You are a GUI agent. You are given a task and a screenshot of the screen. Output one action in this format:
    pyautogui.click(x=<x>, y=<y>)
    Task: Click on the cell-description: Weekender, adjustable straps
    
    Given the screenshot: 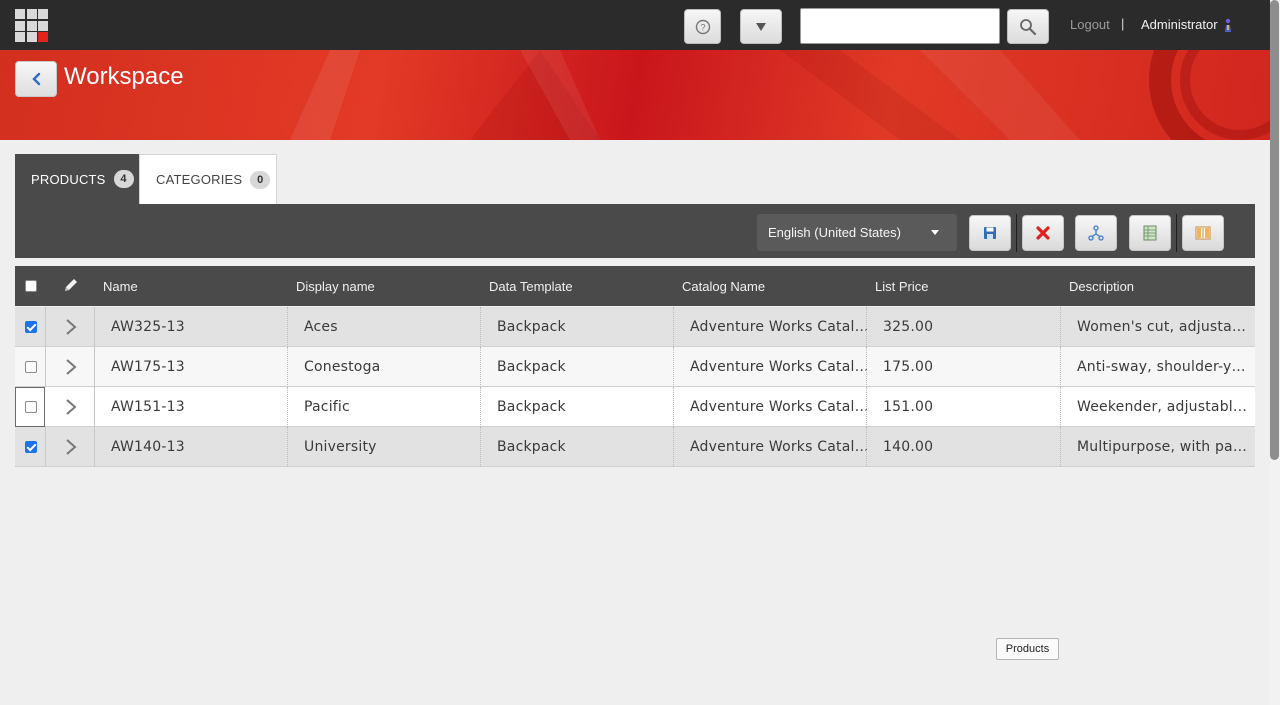 What is the action you would take?
    pyautogui.click(x=1163, y=407)
    